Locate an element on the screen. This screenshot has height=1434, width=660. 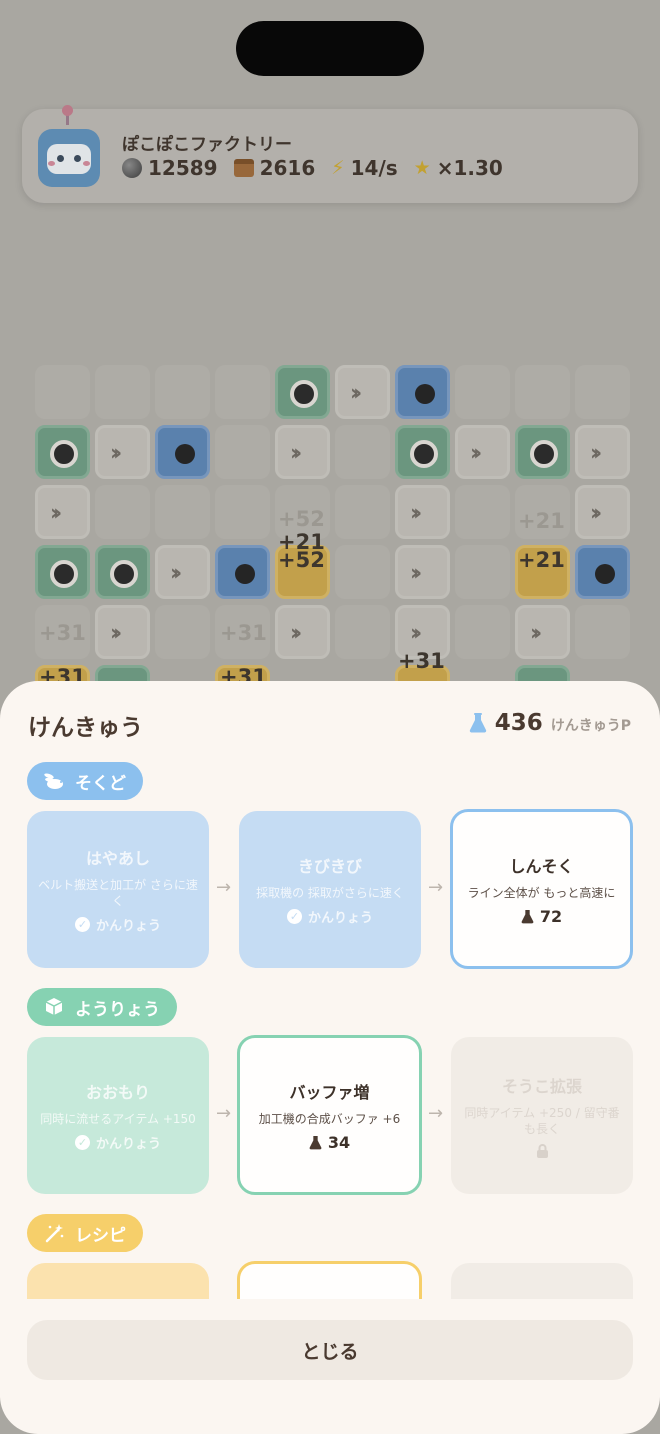
card-cost: 34 is located at coordinates (329, 1142).